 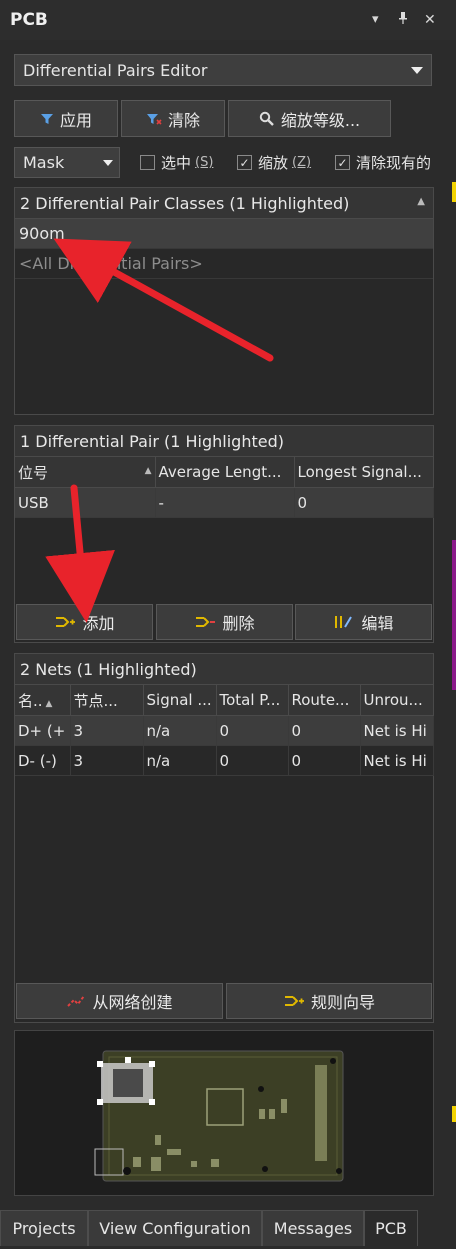 I want to click on apply-label: 应用, so click(x=75, y=120).